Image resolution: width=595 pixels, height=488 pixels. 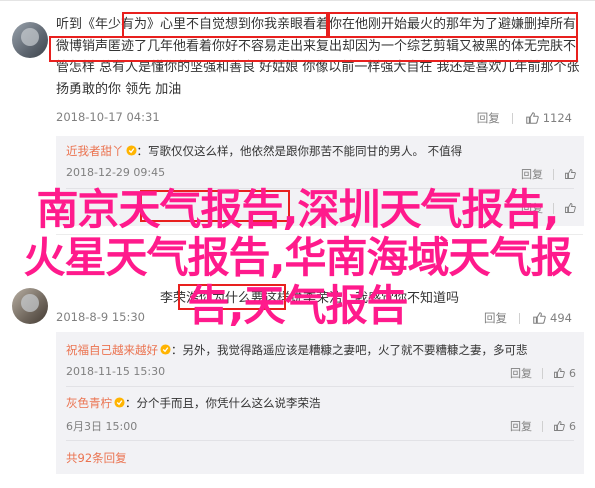 I want to click on reply-time: 2018-11-15 15:30, so click(x=116, y=371).